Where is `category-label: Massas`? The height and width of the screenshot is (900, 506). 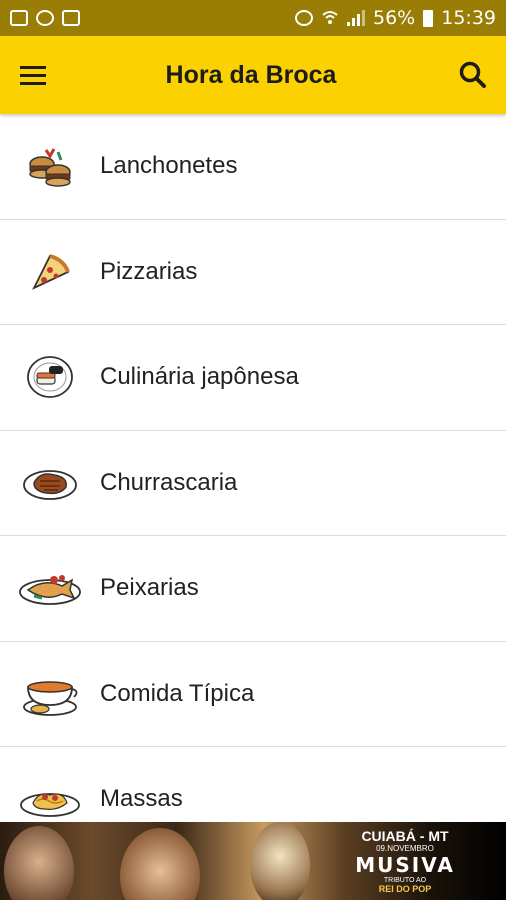 category-label: Massas is located at coordinates (141, 799).